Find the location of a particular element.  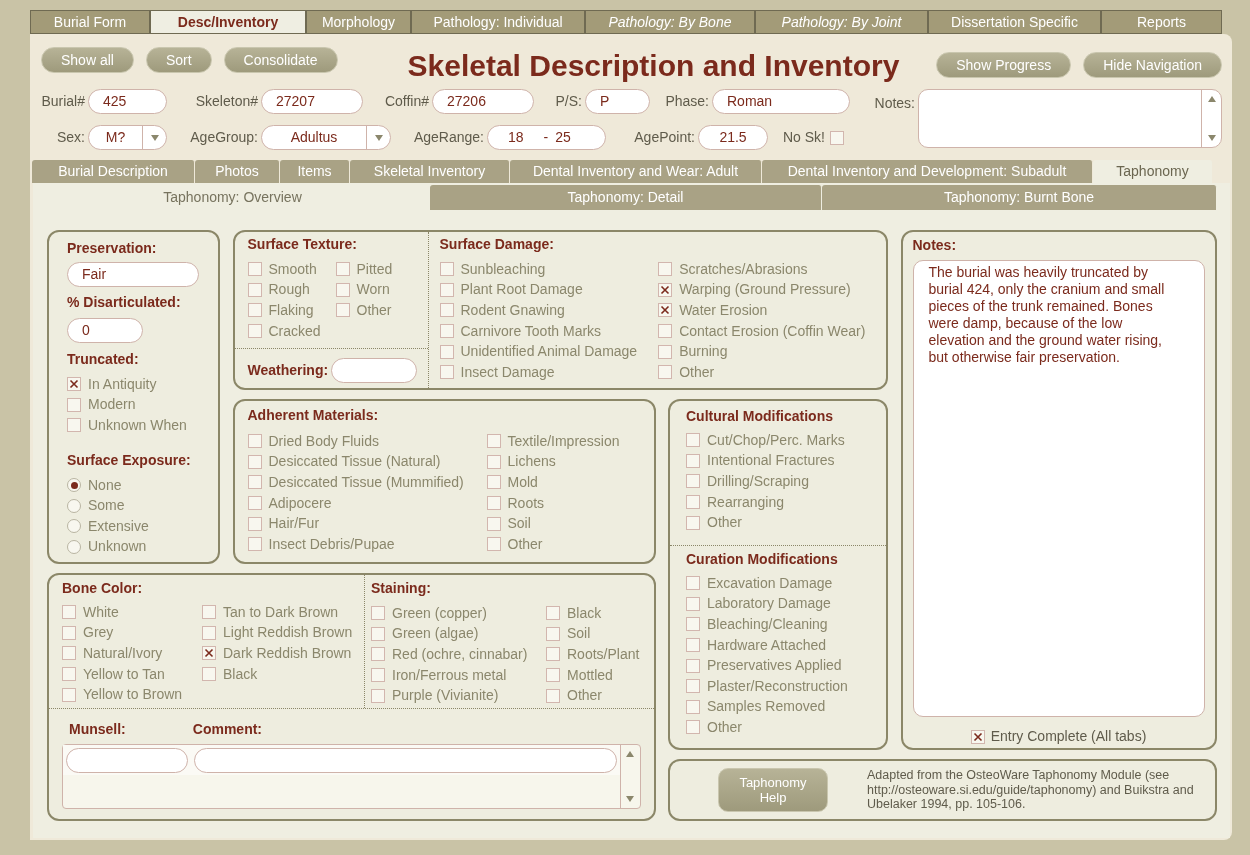

notes-text: The burial was heavily truncated by burial 424, only the cranium and small pieces of the trunk remained. Bones were damp, because of the low elevation and the ground water rising, but otherwise fair preservation. is located at coordinates (1058, 488).